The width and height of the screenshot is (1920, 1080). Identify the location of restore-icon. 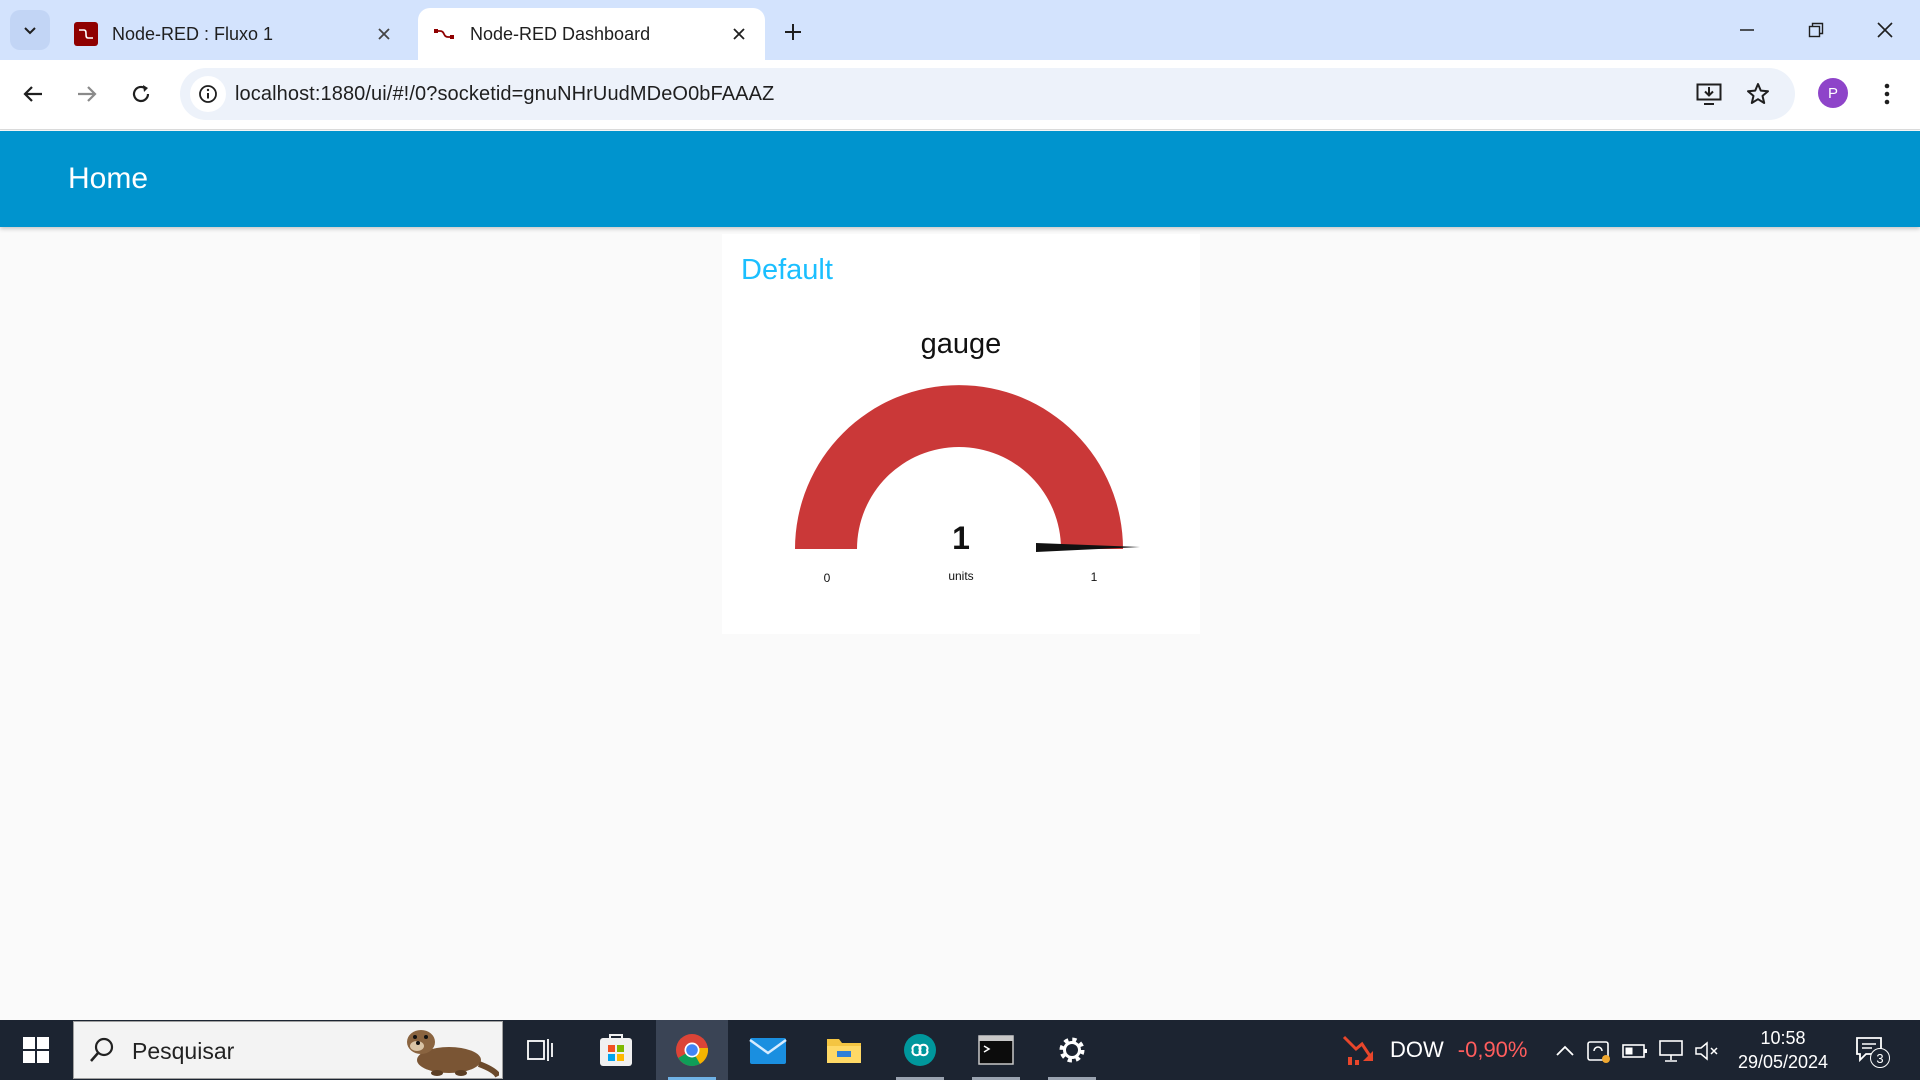
(1816, 30).